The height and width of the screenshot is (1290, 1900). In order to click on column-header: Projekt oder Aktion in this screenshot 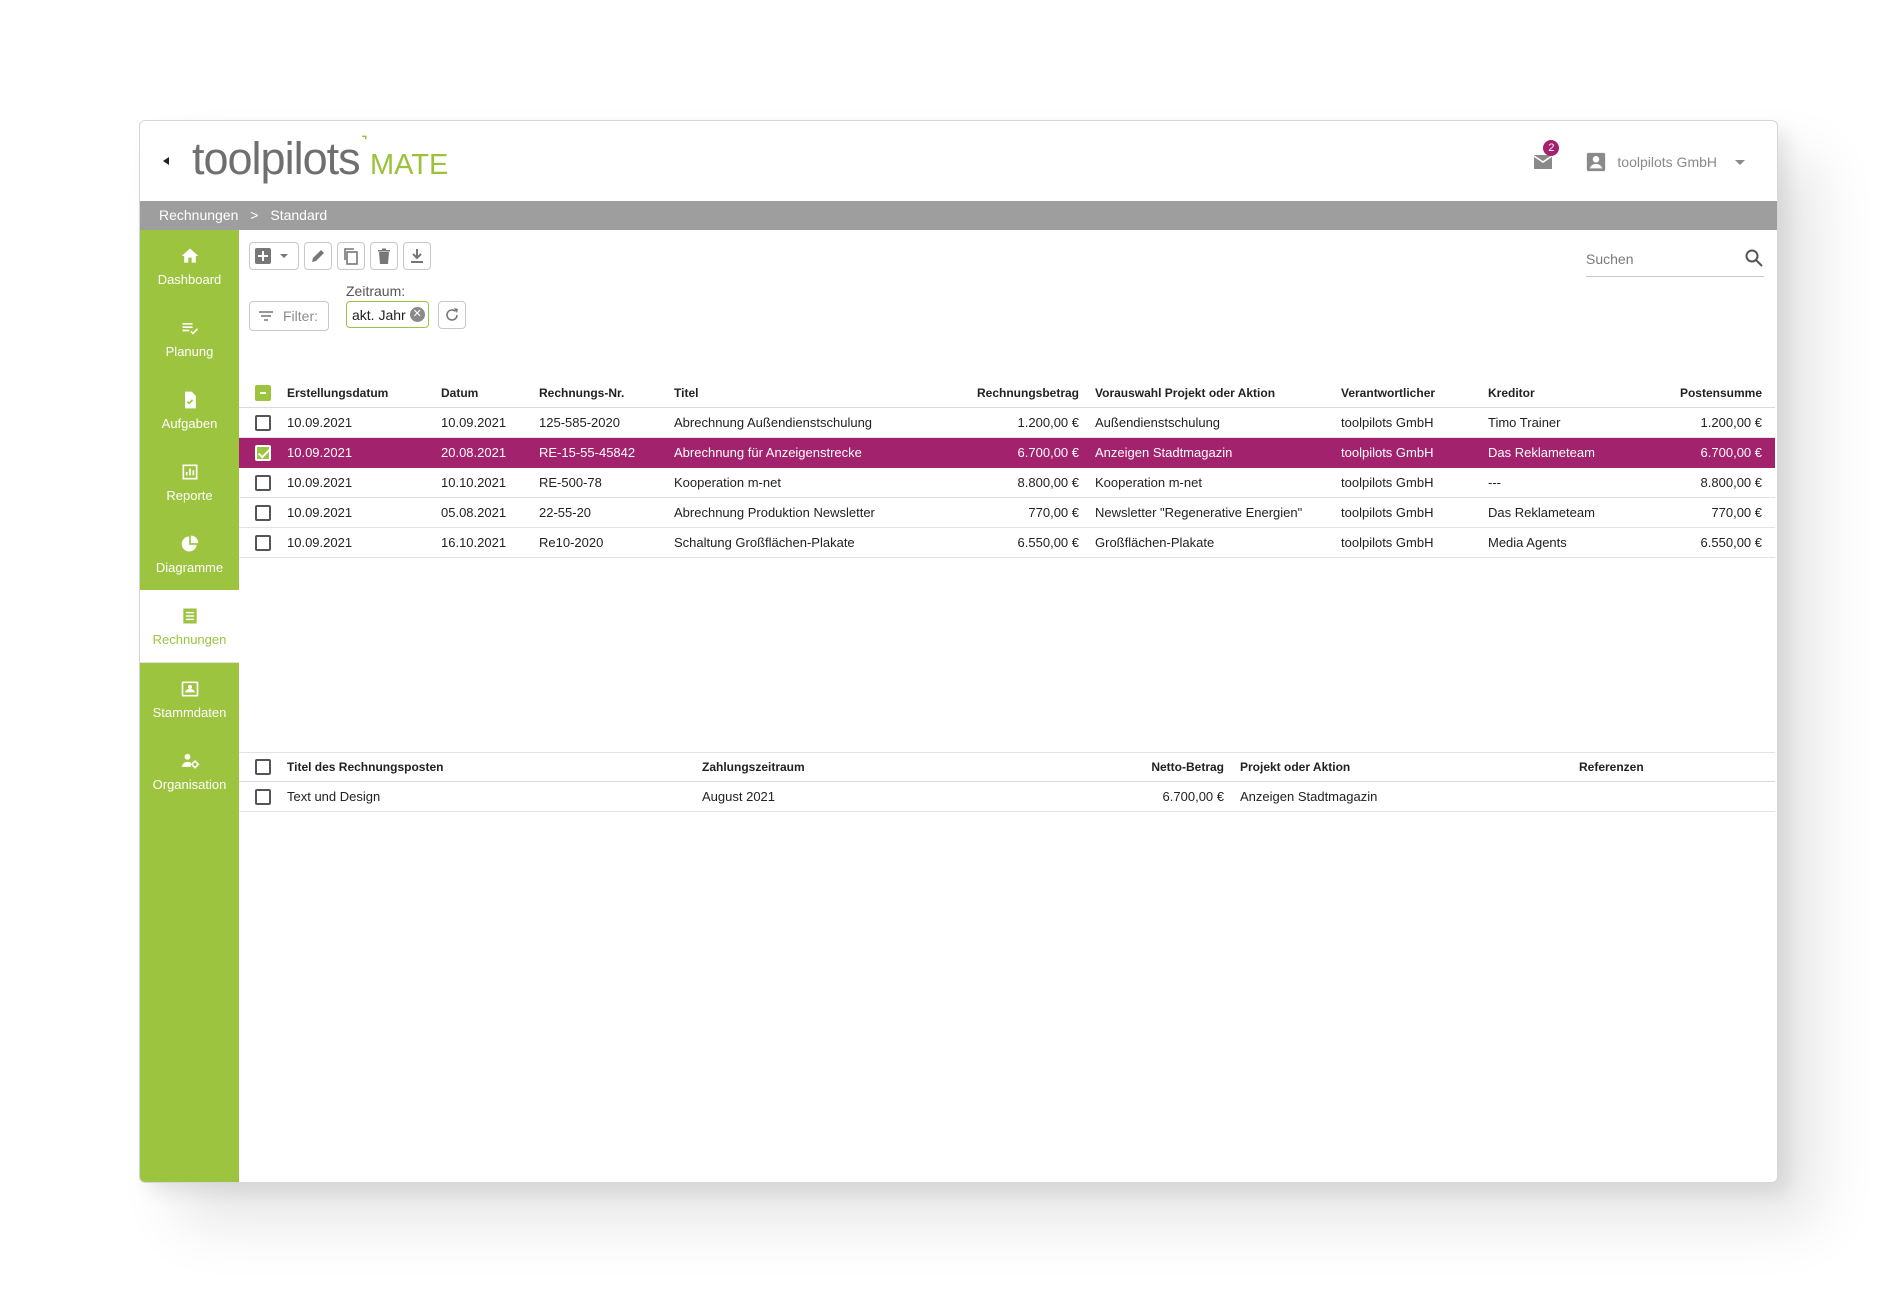, I will do `click(1401, 767)`.